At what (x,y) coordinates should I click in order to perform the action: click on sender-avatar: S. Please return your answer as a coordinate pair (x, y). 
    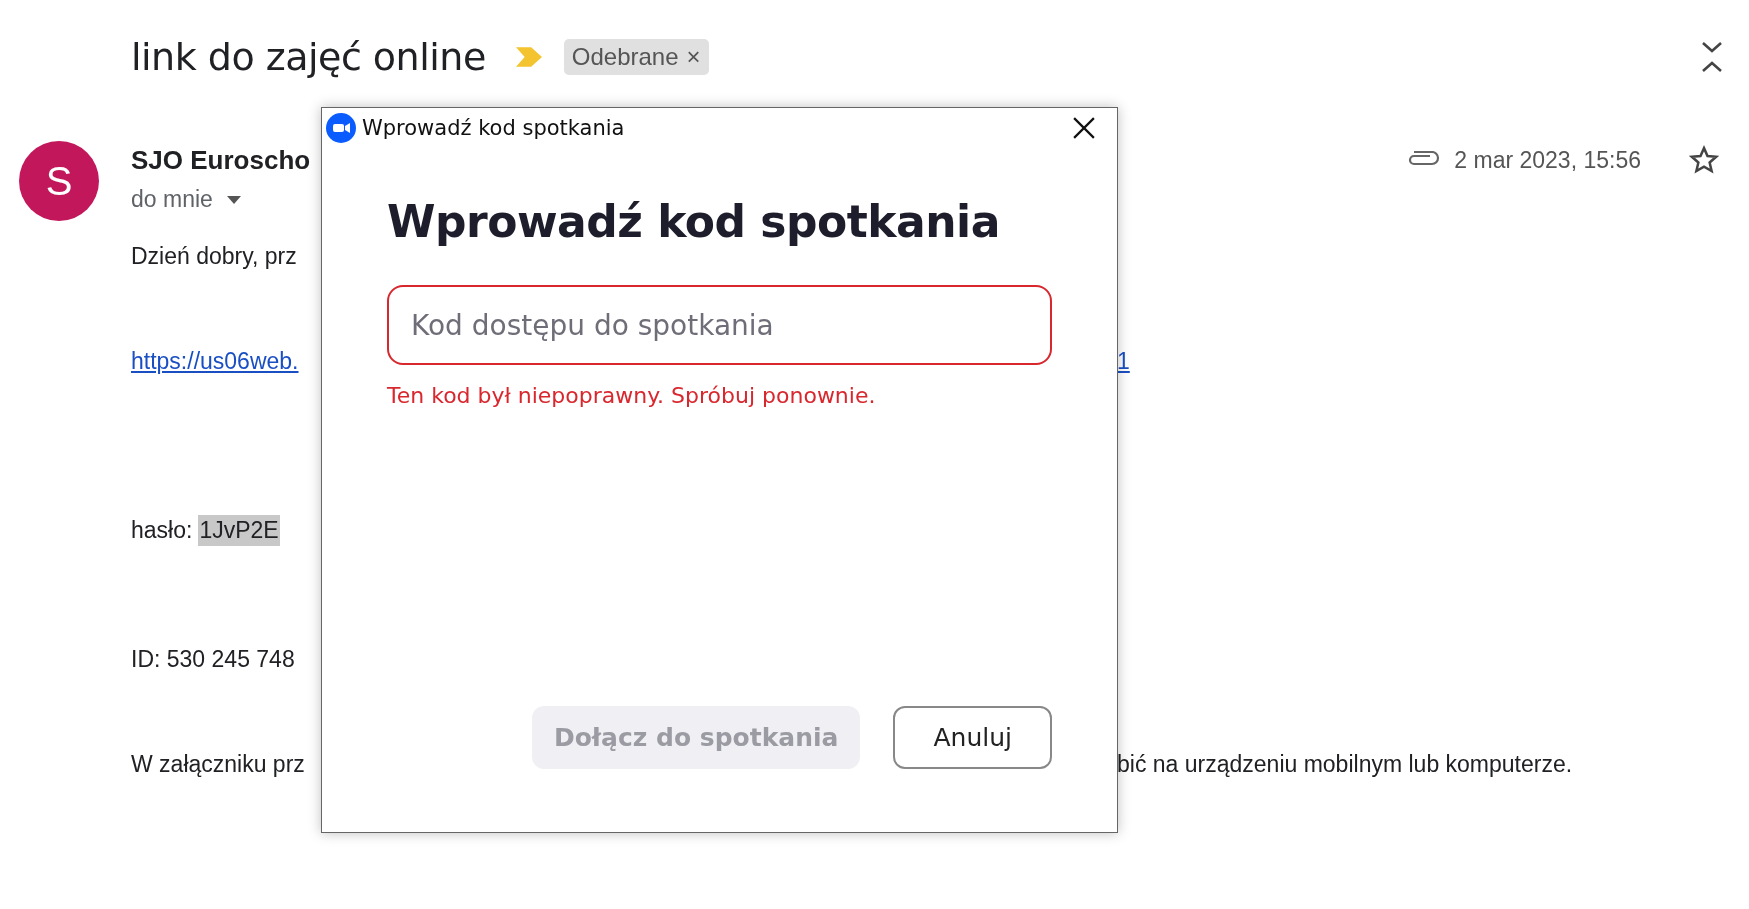
    Looking at the image, I should click on (59, 181).